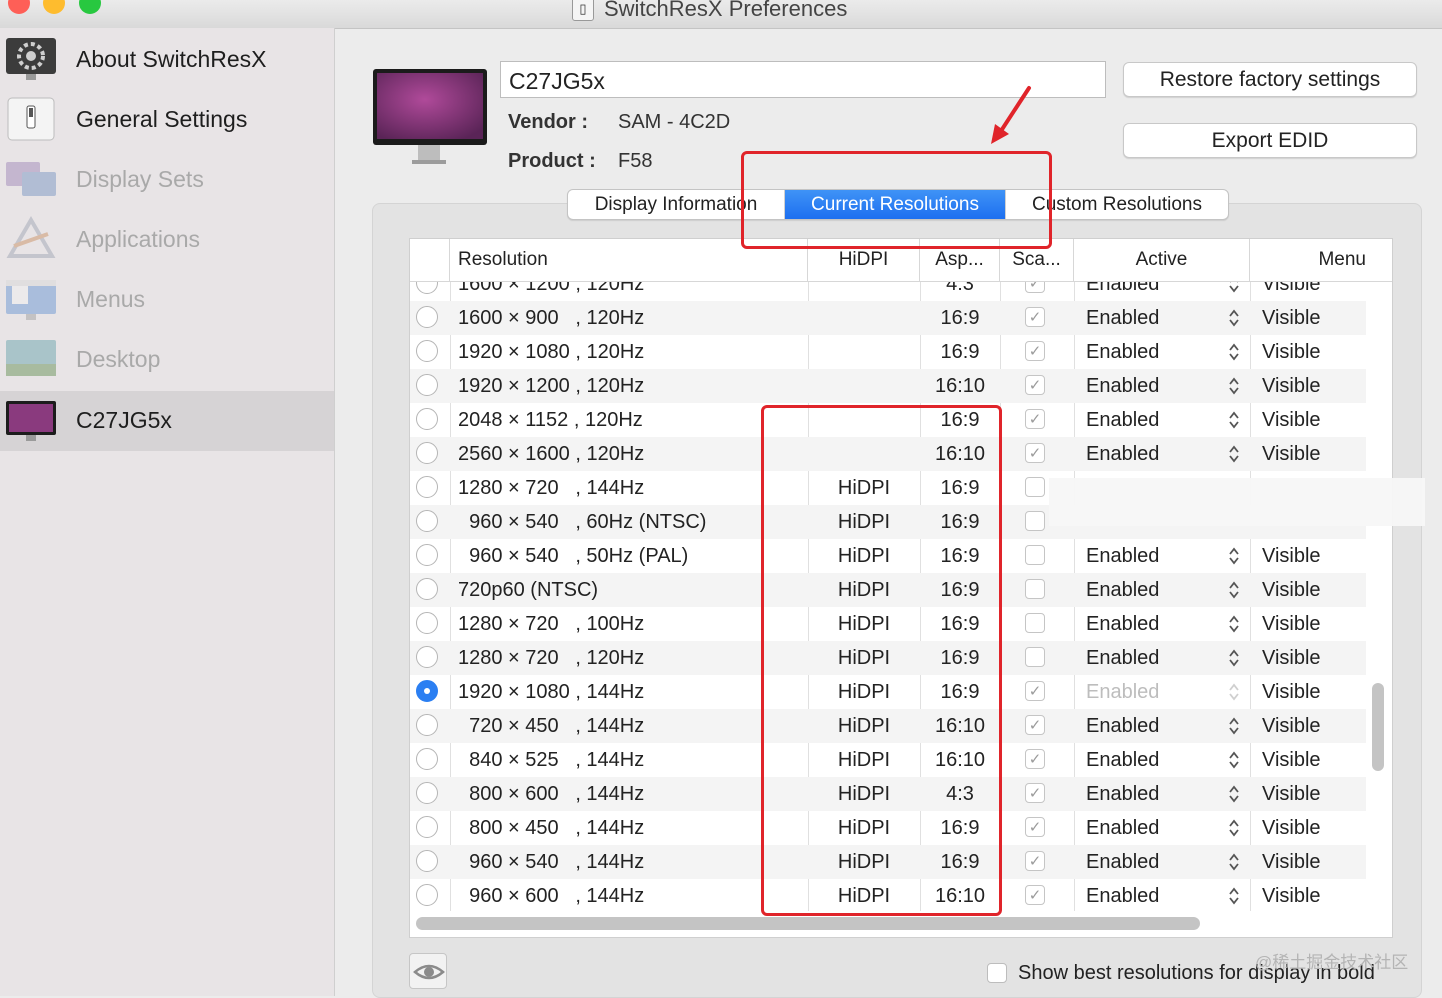 The image size is (1442, 998). Describe the element at coordinates (1116, 204) in the screenshot. I see `tab-custom-resolutions: Custom Resolutions` at that location.